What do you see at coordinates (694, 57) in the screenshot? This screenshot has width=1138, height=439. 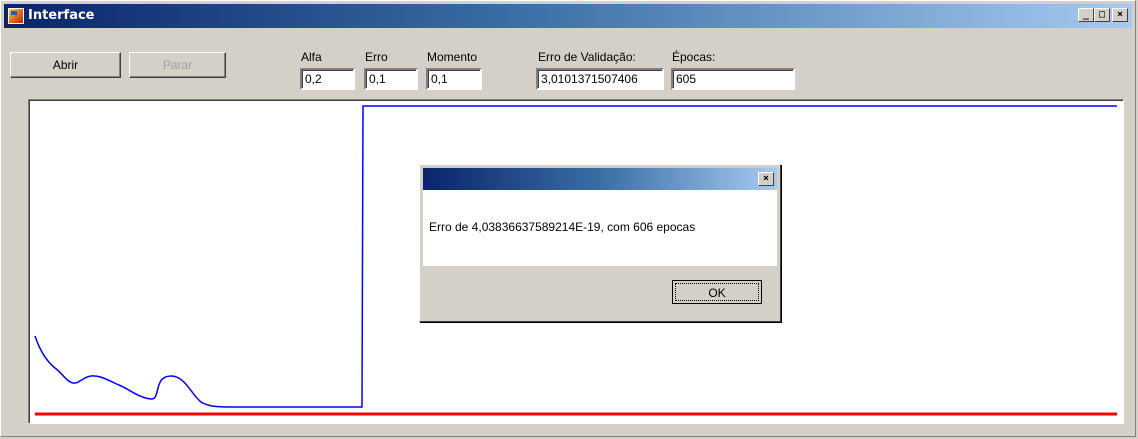 I see `epochs-label: Épocas:` at bounding box center [694, 57].